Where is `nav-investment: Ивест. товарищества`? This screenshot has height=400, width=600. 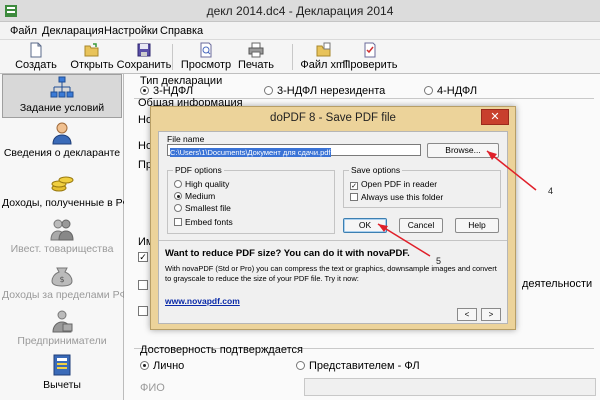 nav-investment: Ивест. товарищества is located at coordinates (62, 238).